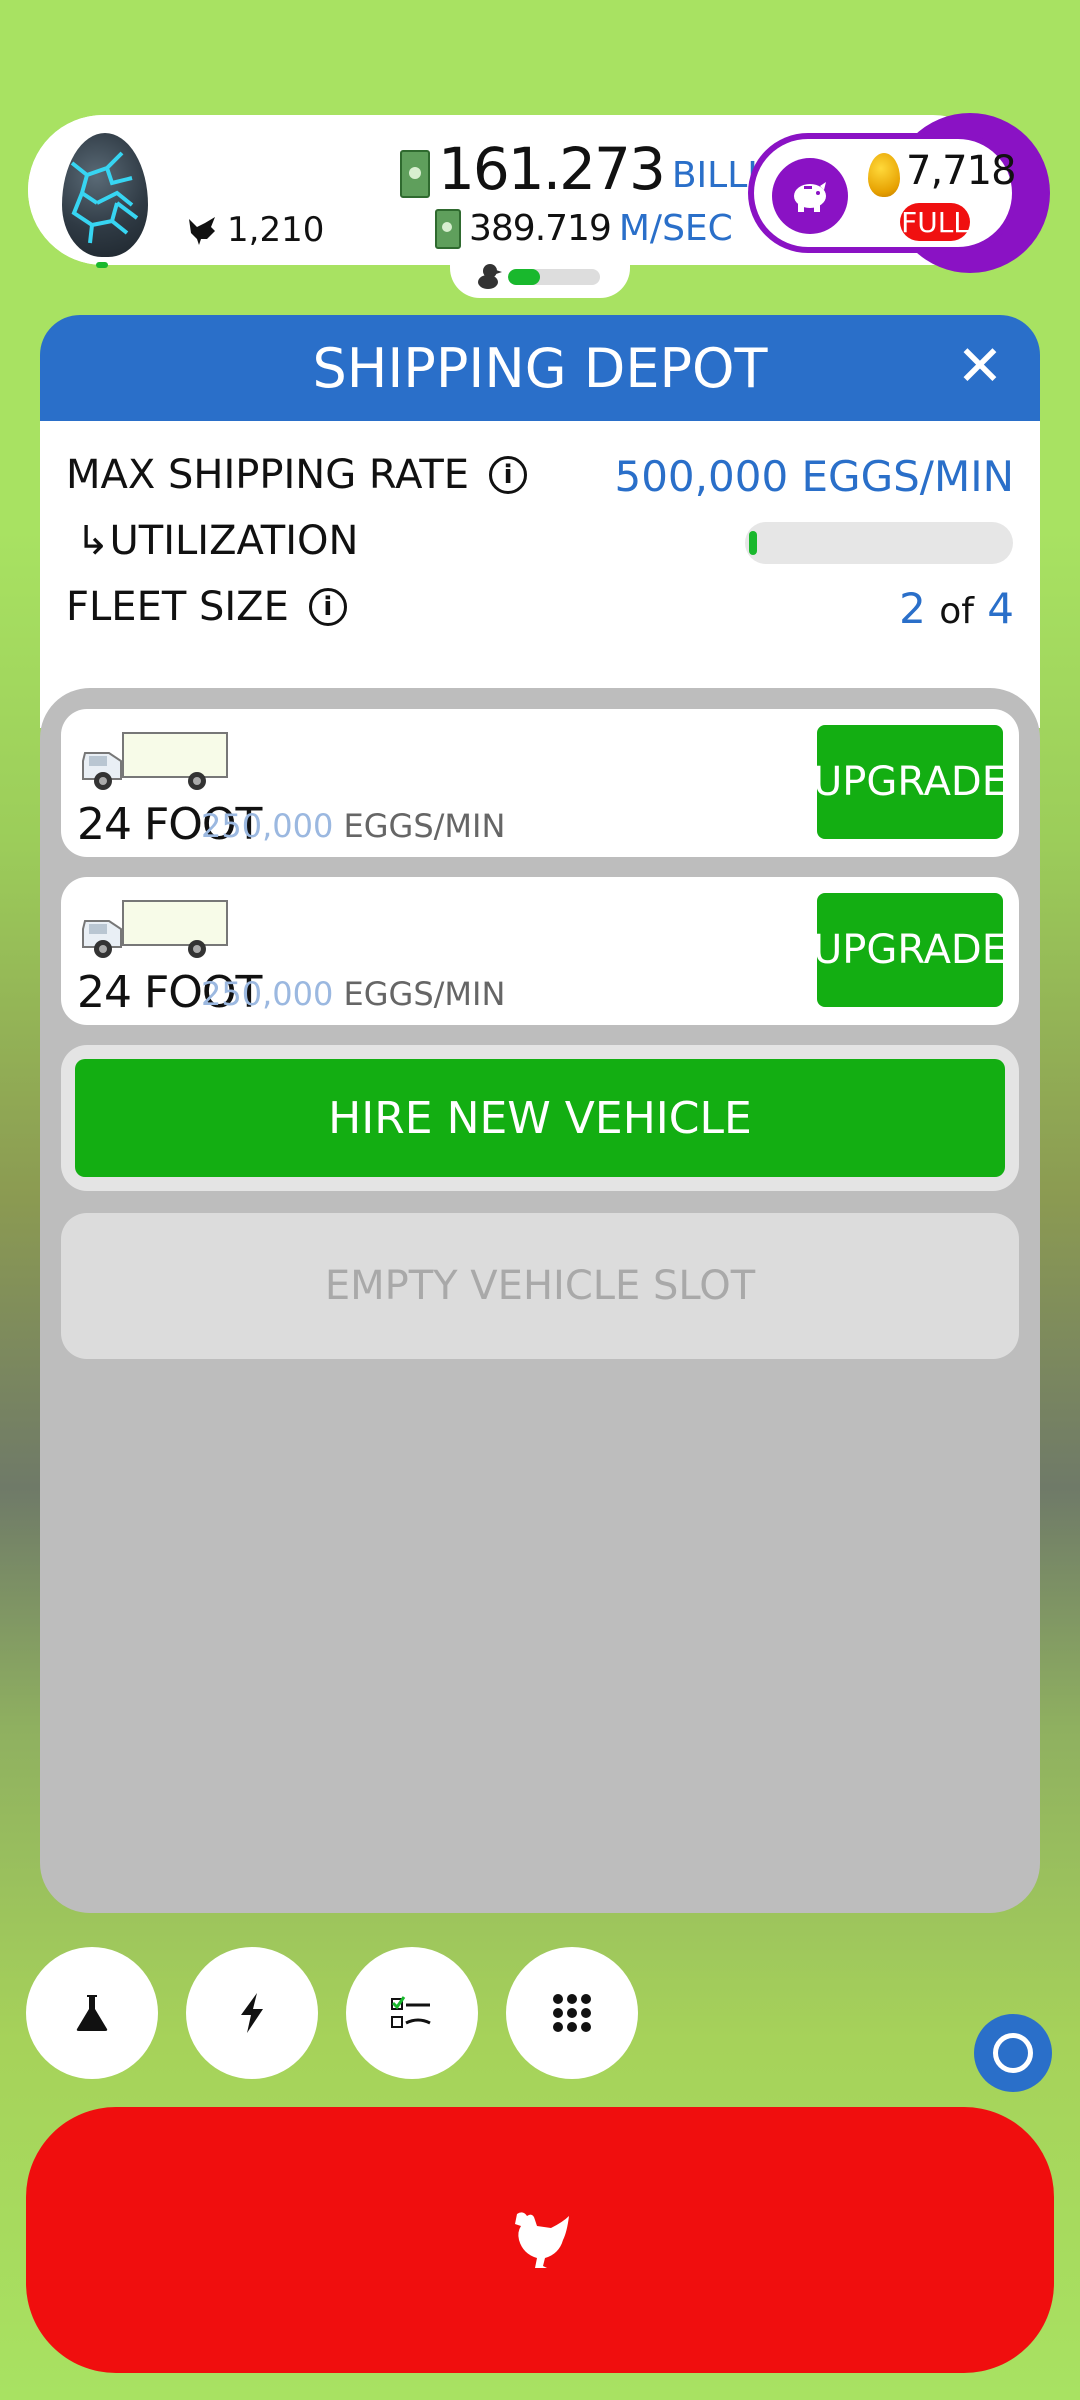 The image size is (1080, 2400). I want to click on flask-icon, so click(92, 2013).